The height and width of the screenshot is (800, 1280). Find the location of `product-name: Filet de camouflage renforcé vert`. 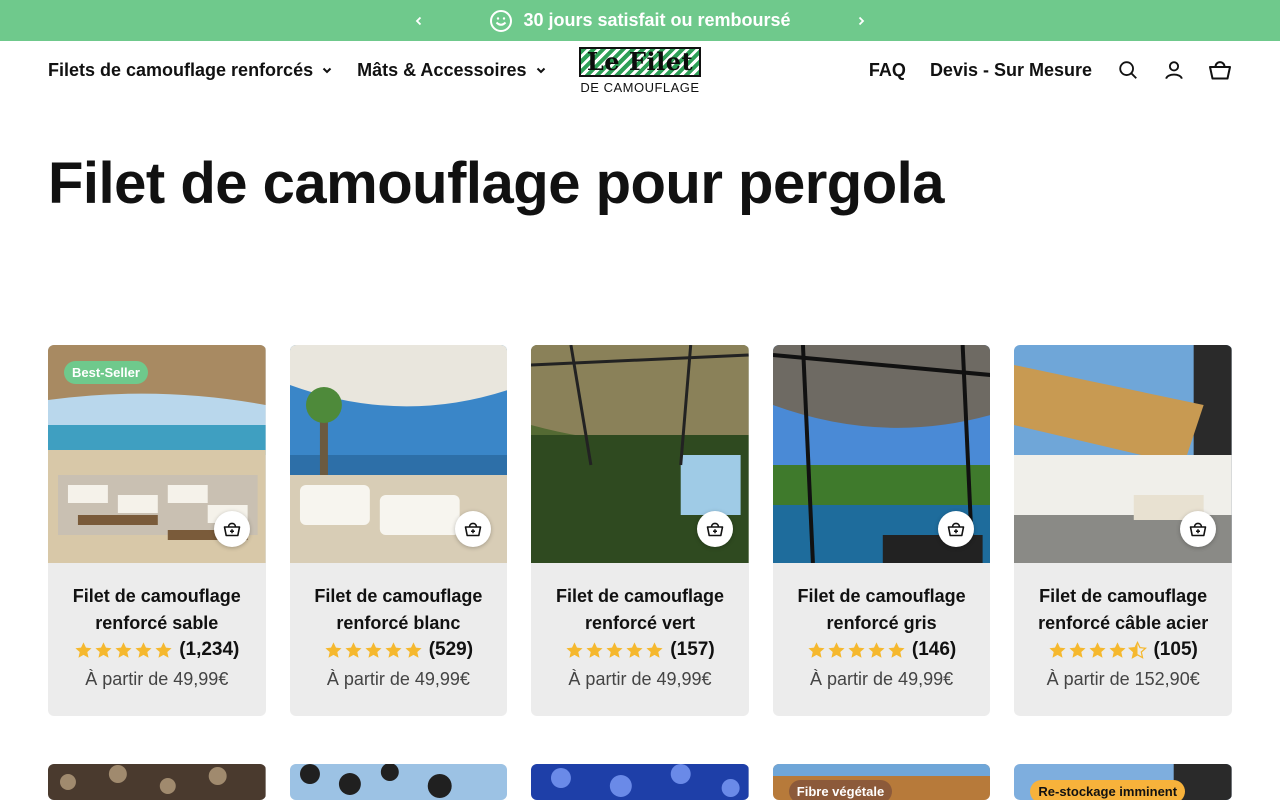

product-name: Filet de camouflage renforcé vert is located at coordinates (640, 610).